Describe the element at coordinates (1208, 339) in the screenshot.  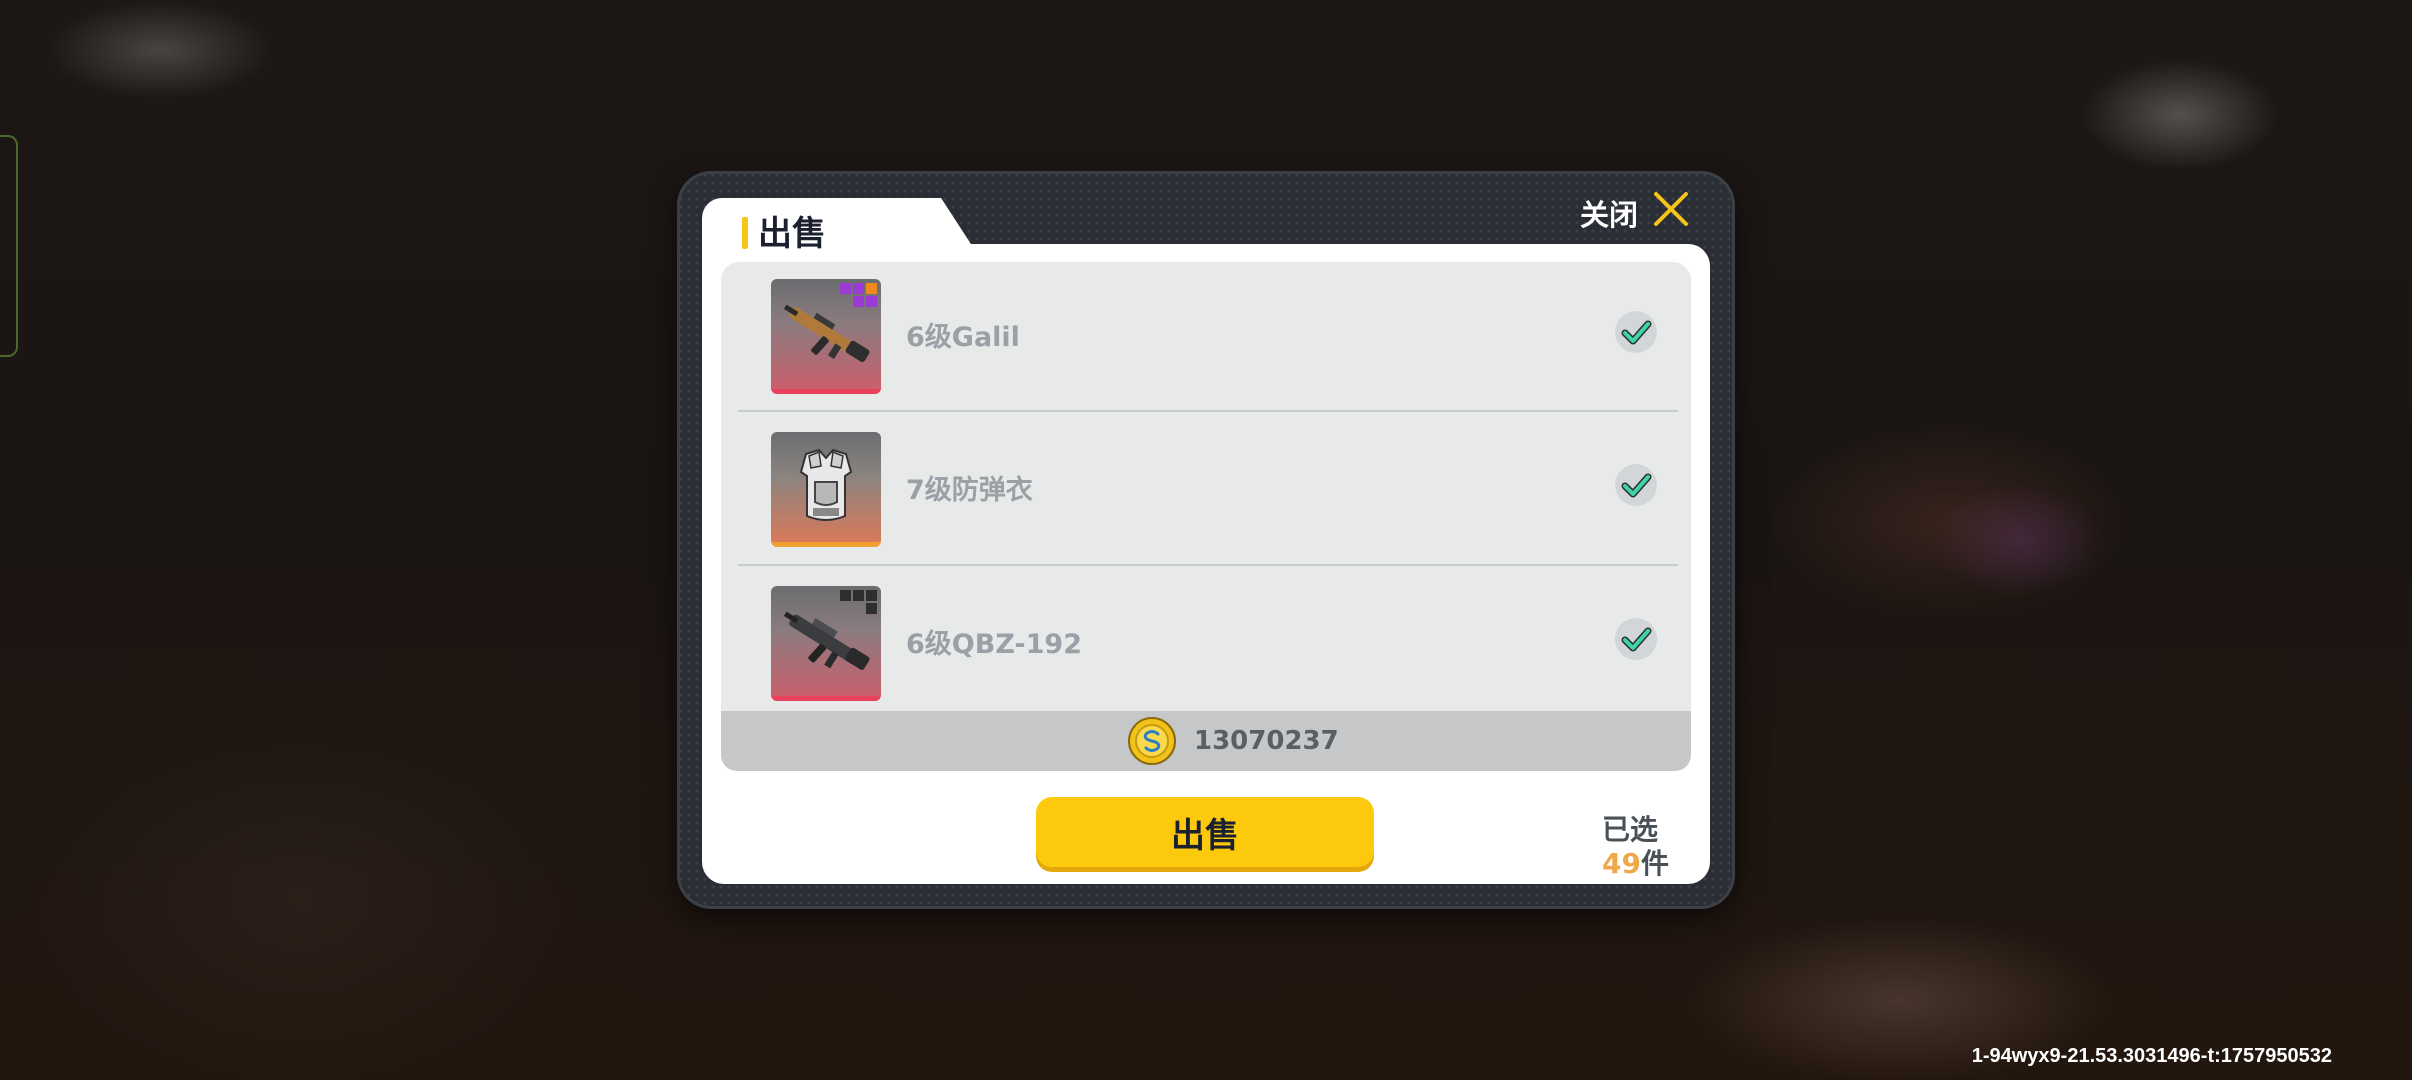
I see `list-item: 6级Galil` at that location.